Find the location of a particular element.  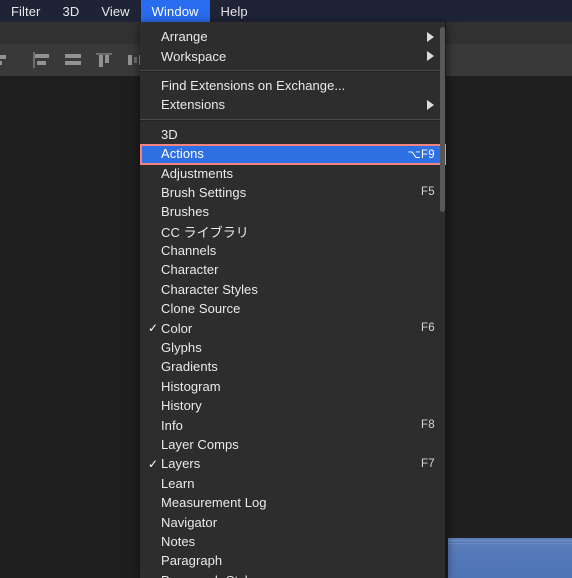

menu-item-label: Extensions is located at coordinates (193, 105).